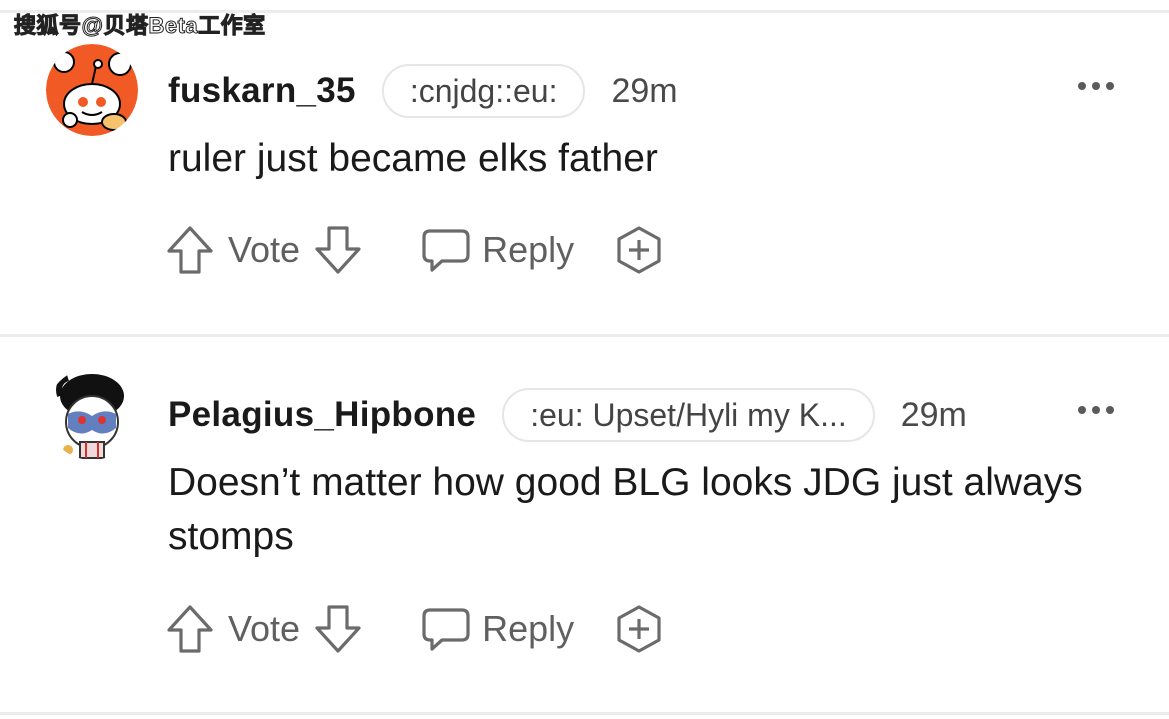 This screenshot has width=1169, height=719. What do you see at coordinates (584, 713) in the screenshot?
I see `bottom-separator` at bounding box center [584, 713].